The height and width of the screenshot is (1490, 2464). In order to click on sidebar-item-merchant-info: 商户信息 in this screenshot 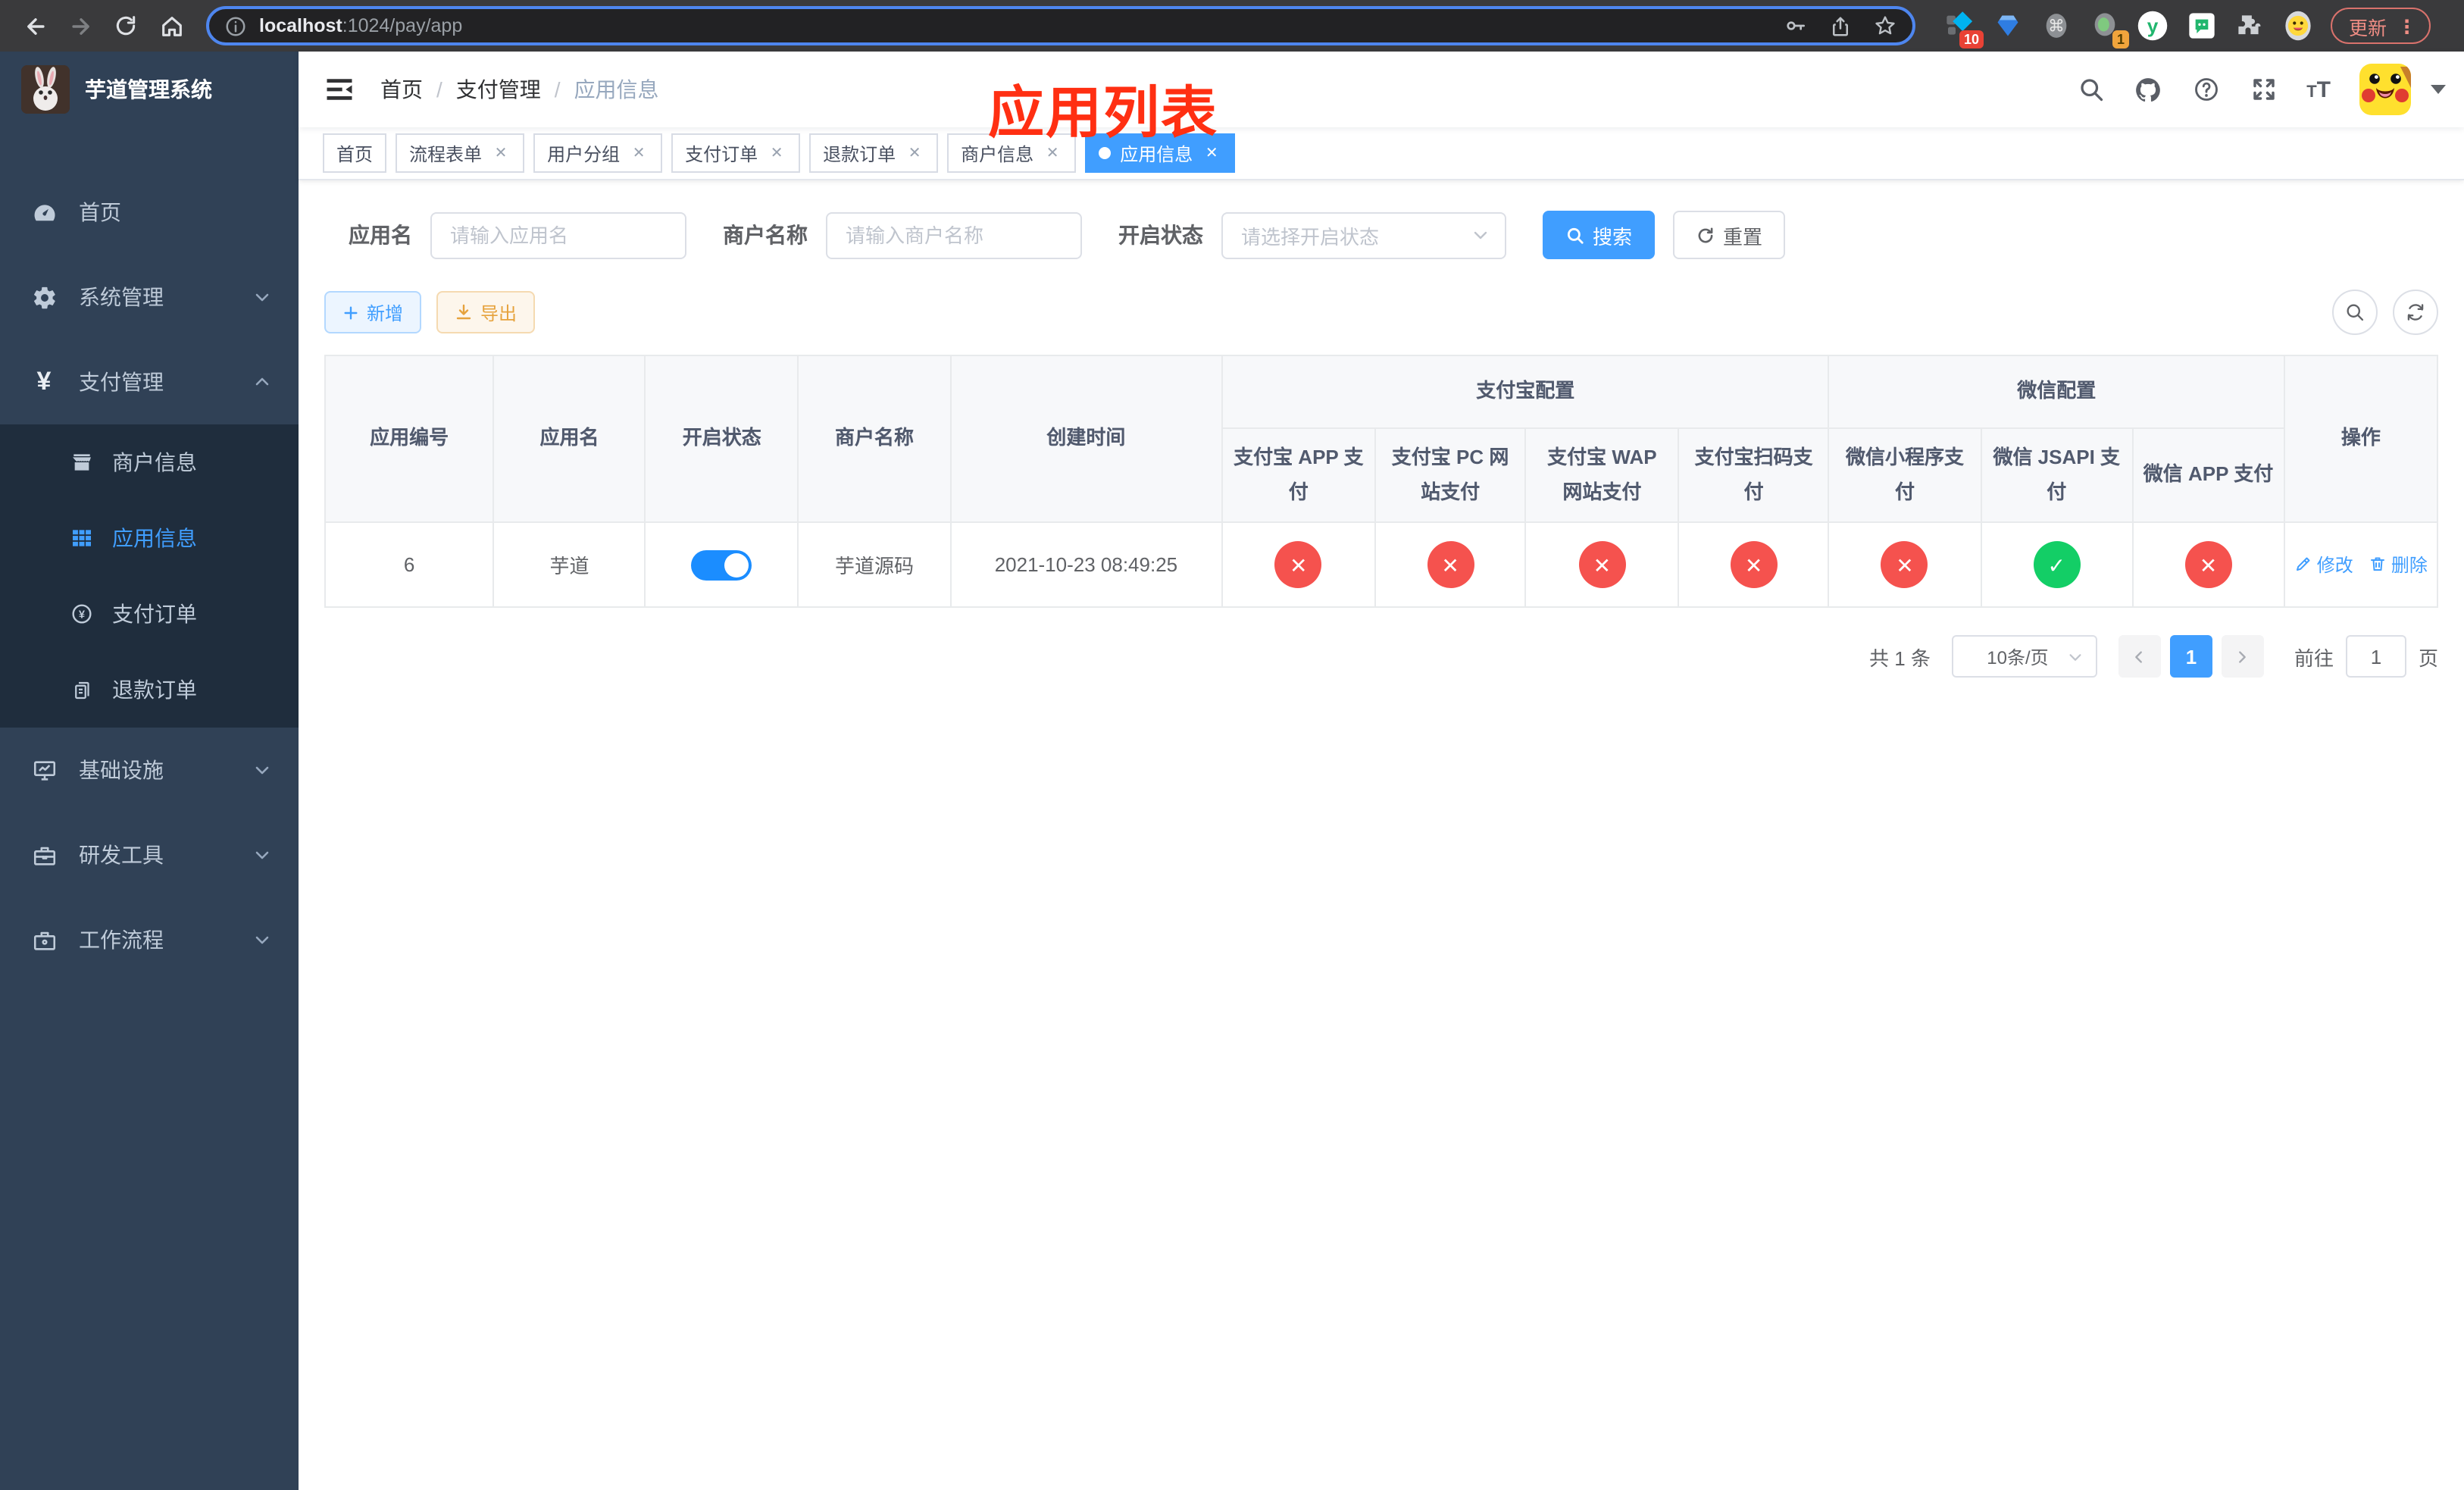, I will do `click(149, 462)`.